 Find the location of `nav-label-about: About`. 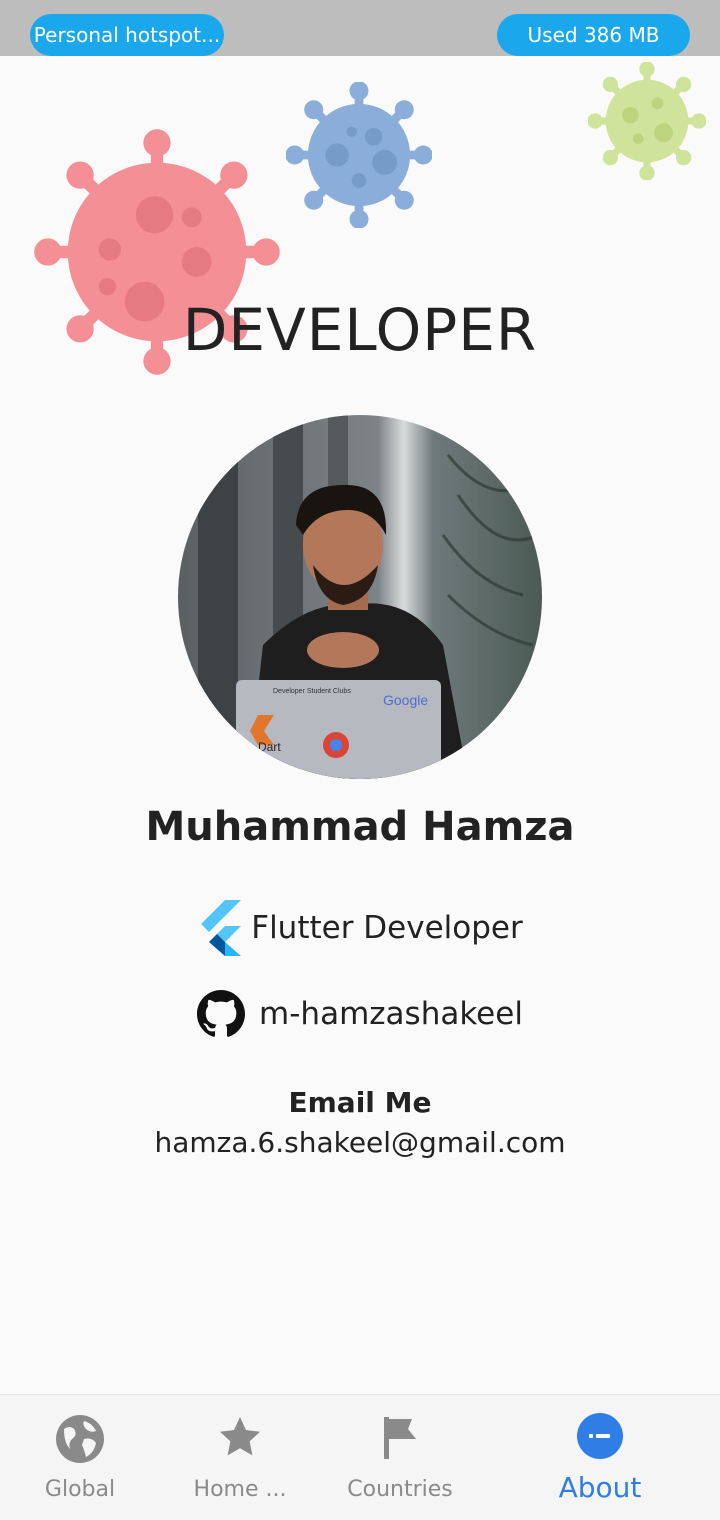

nav-label-about: About is located at coordinates (600, 1487).